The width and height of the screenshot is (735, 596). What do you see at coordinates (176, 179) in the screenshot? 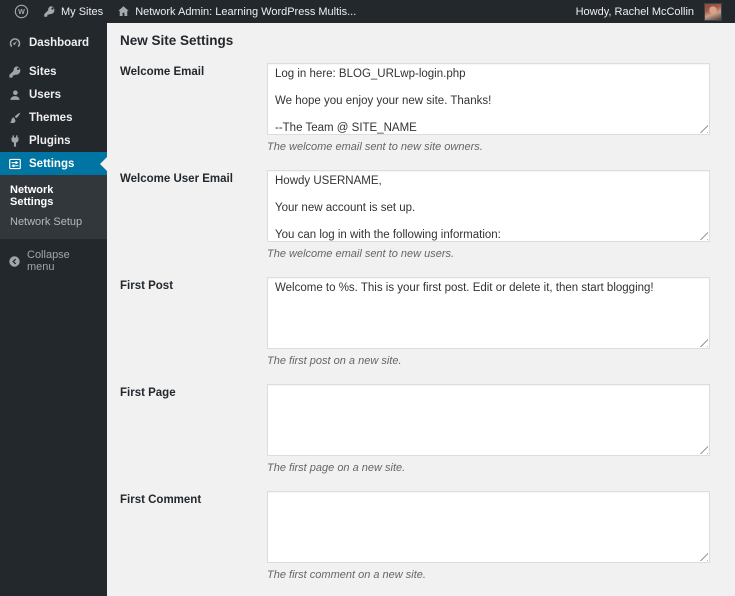
I see `field-label: Welcome User Email` at bounding box center [176, 179].